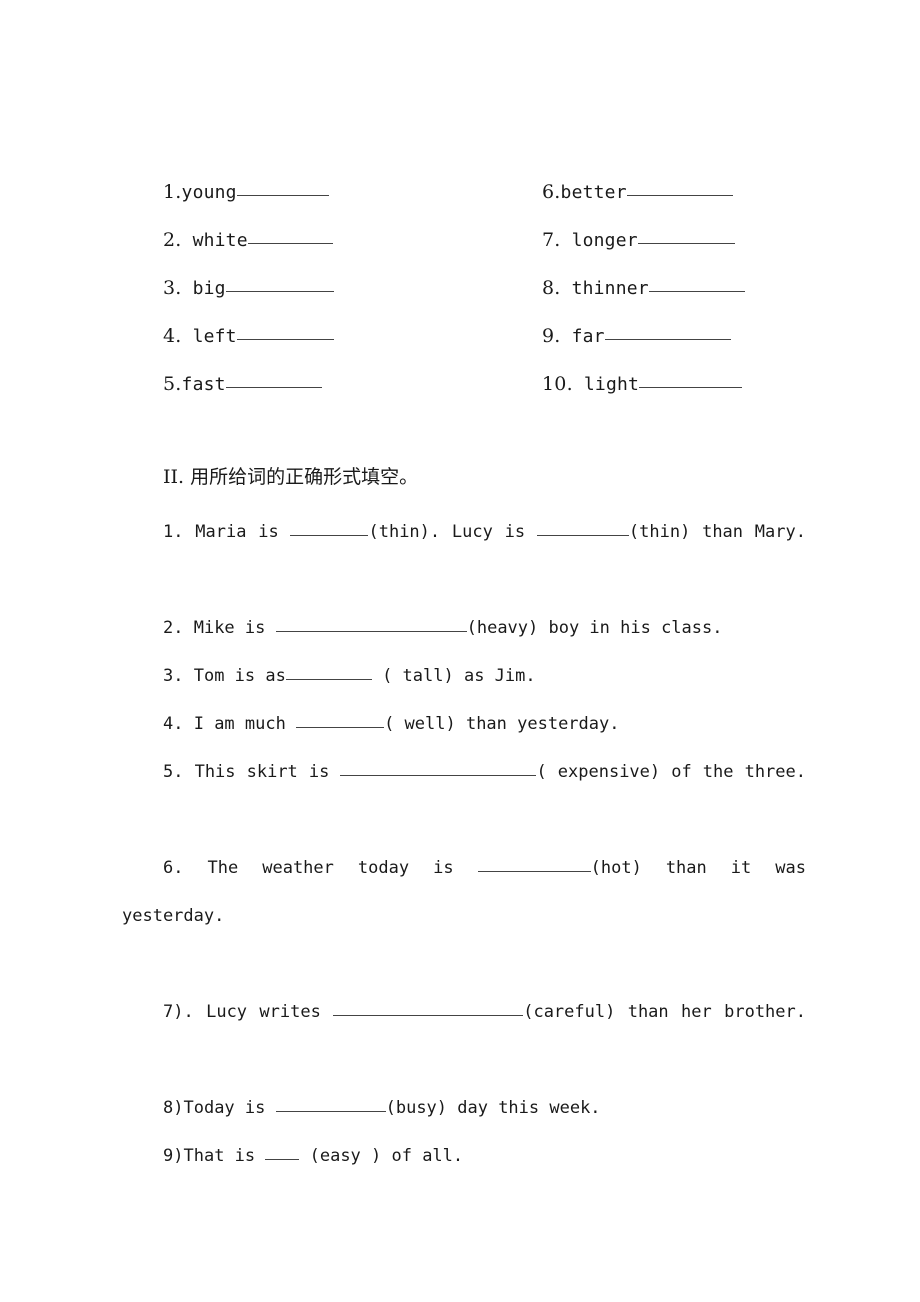  Describe the element at coordinates (173, 676) in the screenshot. I see `question-number: 3.` at that location.